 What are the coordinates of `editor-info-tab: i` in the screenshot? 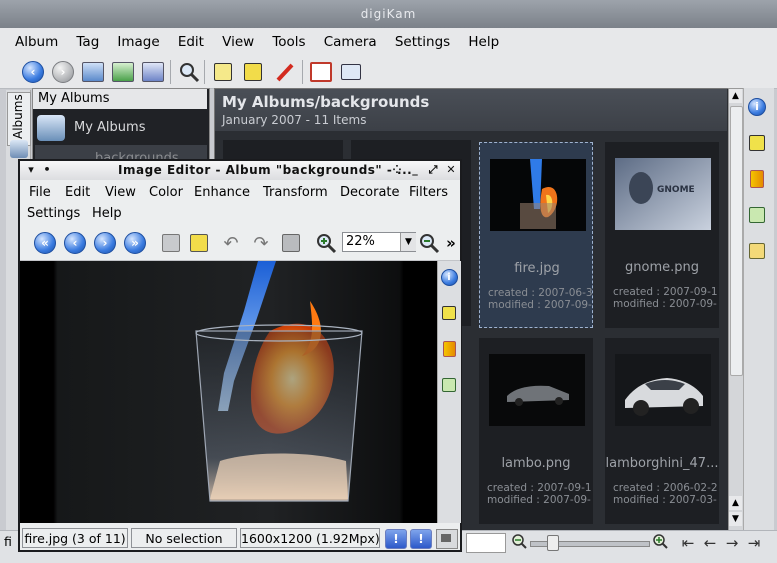 It's located at (449, 277).